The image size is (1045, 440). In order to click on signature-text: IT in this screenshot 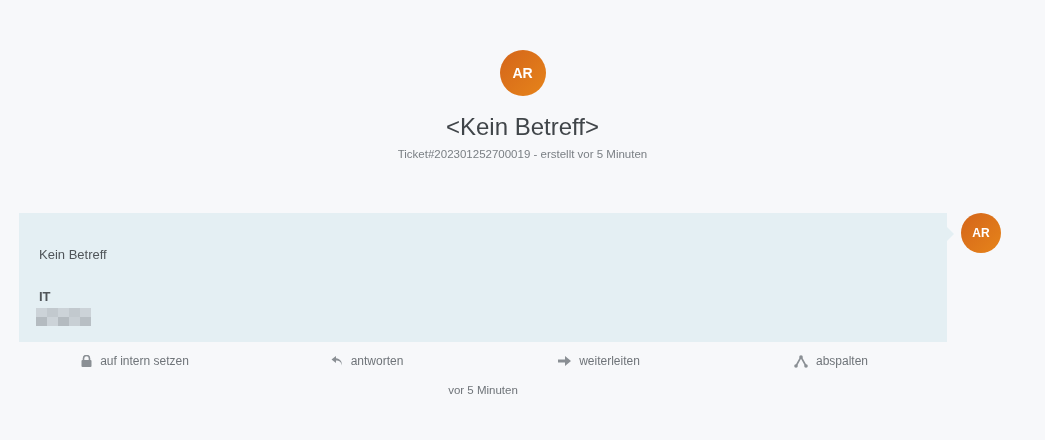, I will do `click(45, 296)`.